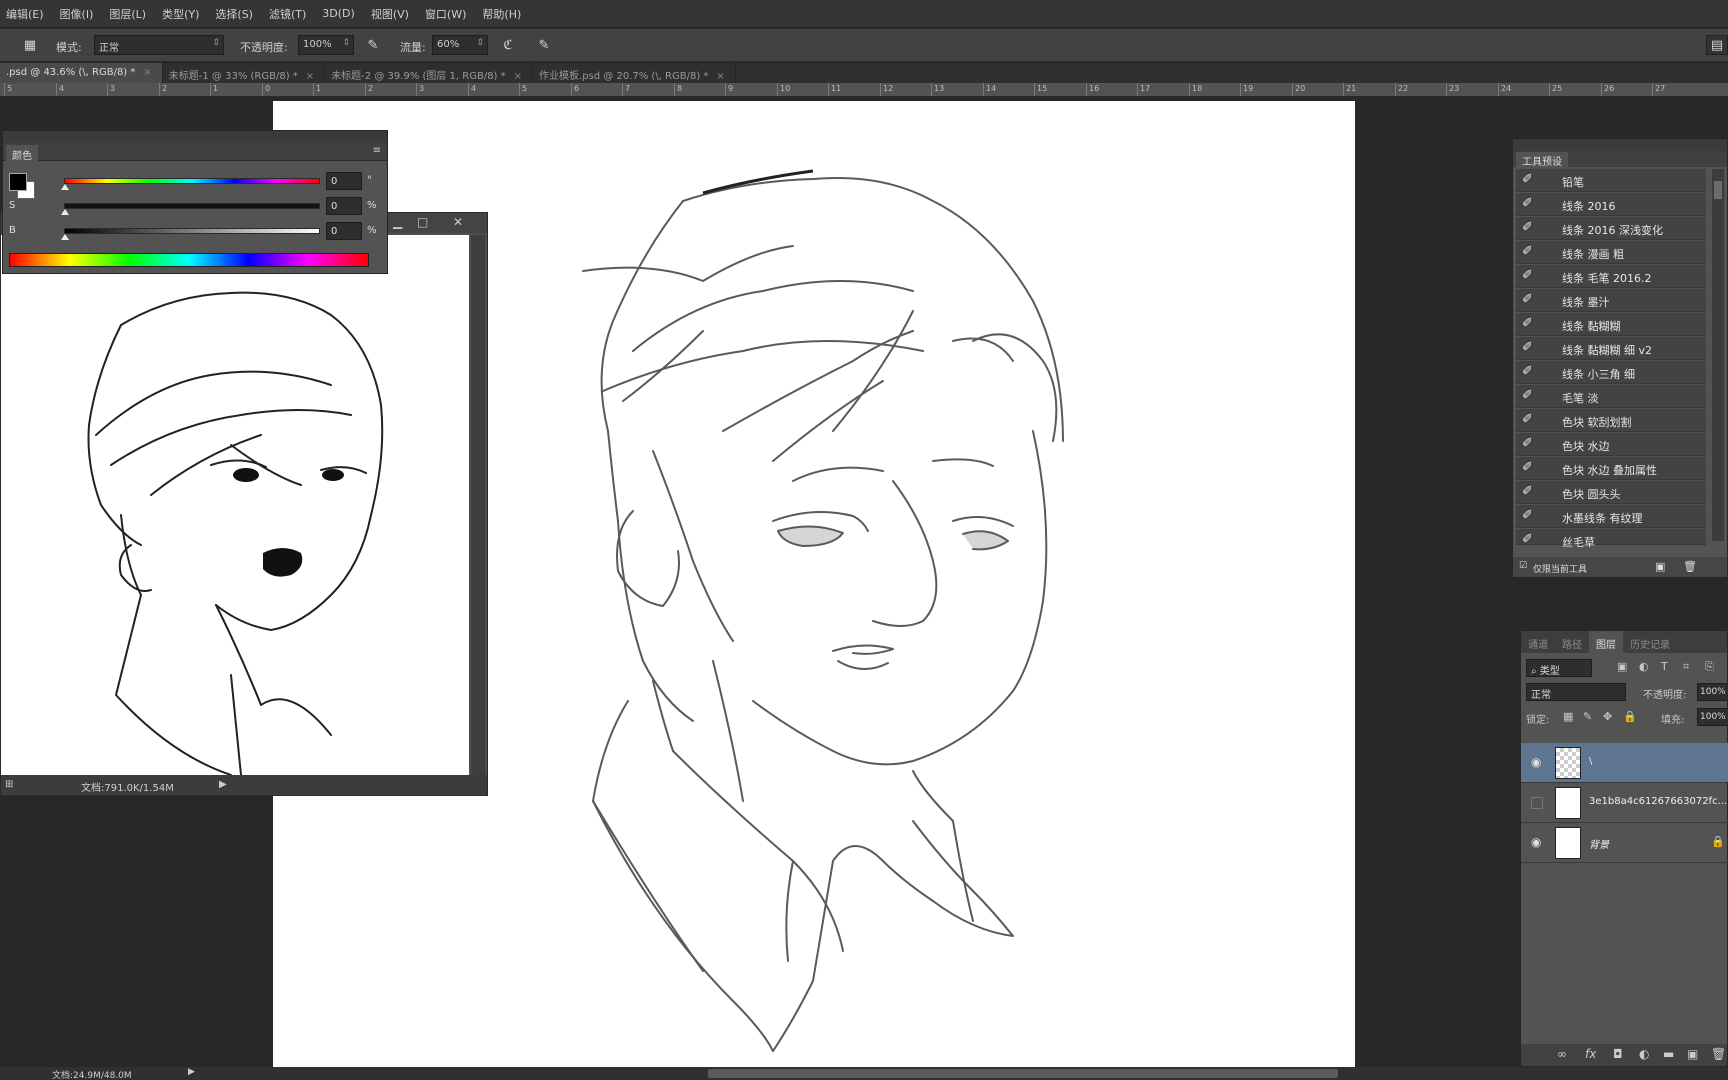  I want to click on mask-icon: ◘, so click(1618, 1054).